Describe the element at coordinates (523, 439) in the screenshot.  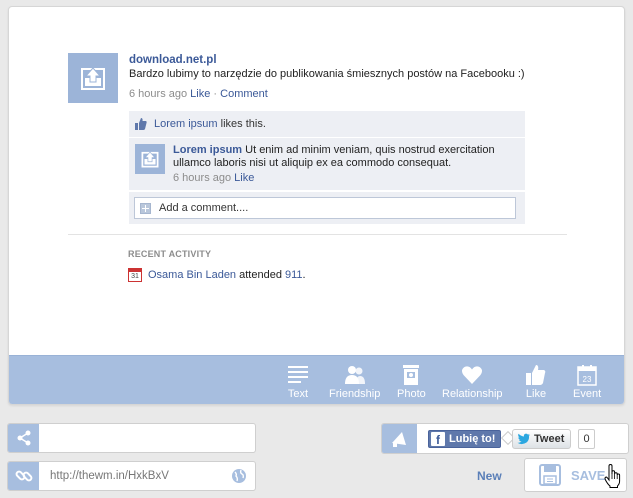
I see `twitter-bird-icon` at that location.